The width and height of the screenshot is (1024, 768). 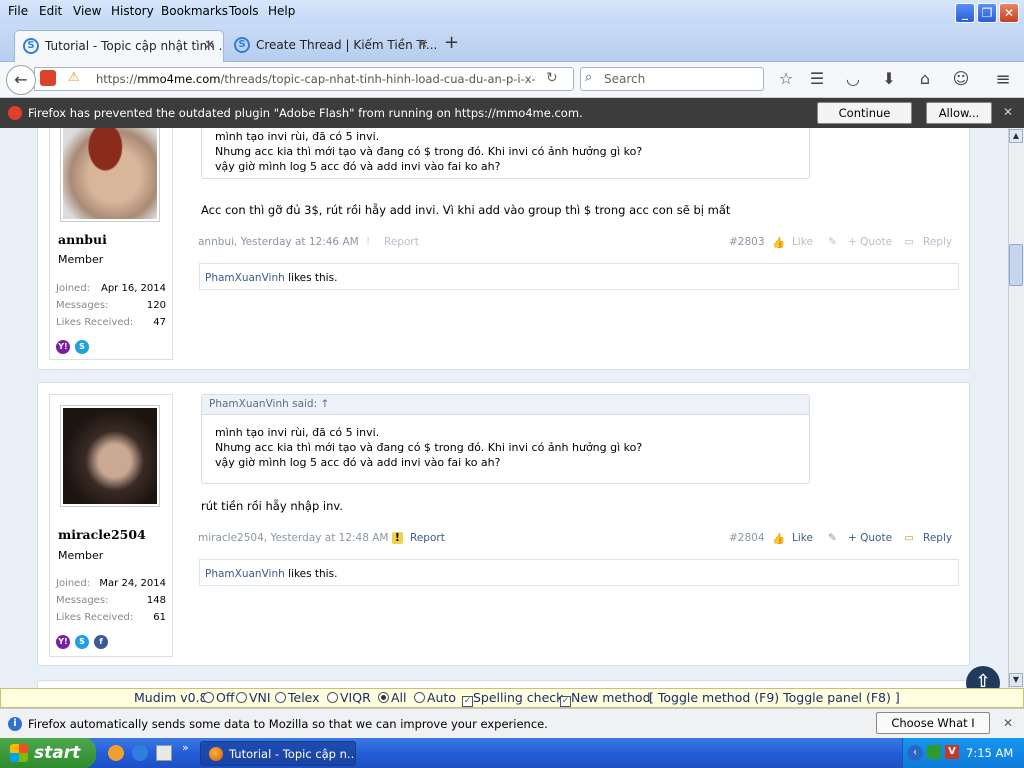 What do you see at coordinates (1016, 265) in the screenshot?
I see `scrollbar-thumb` at bounding box center [1016, 265].